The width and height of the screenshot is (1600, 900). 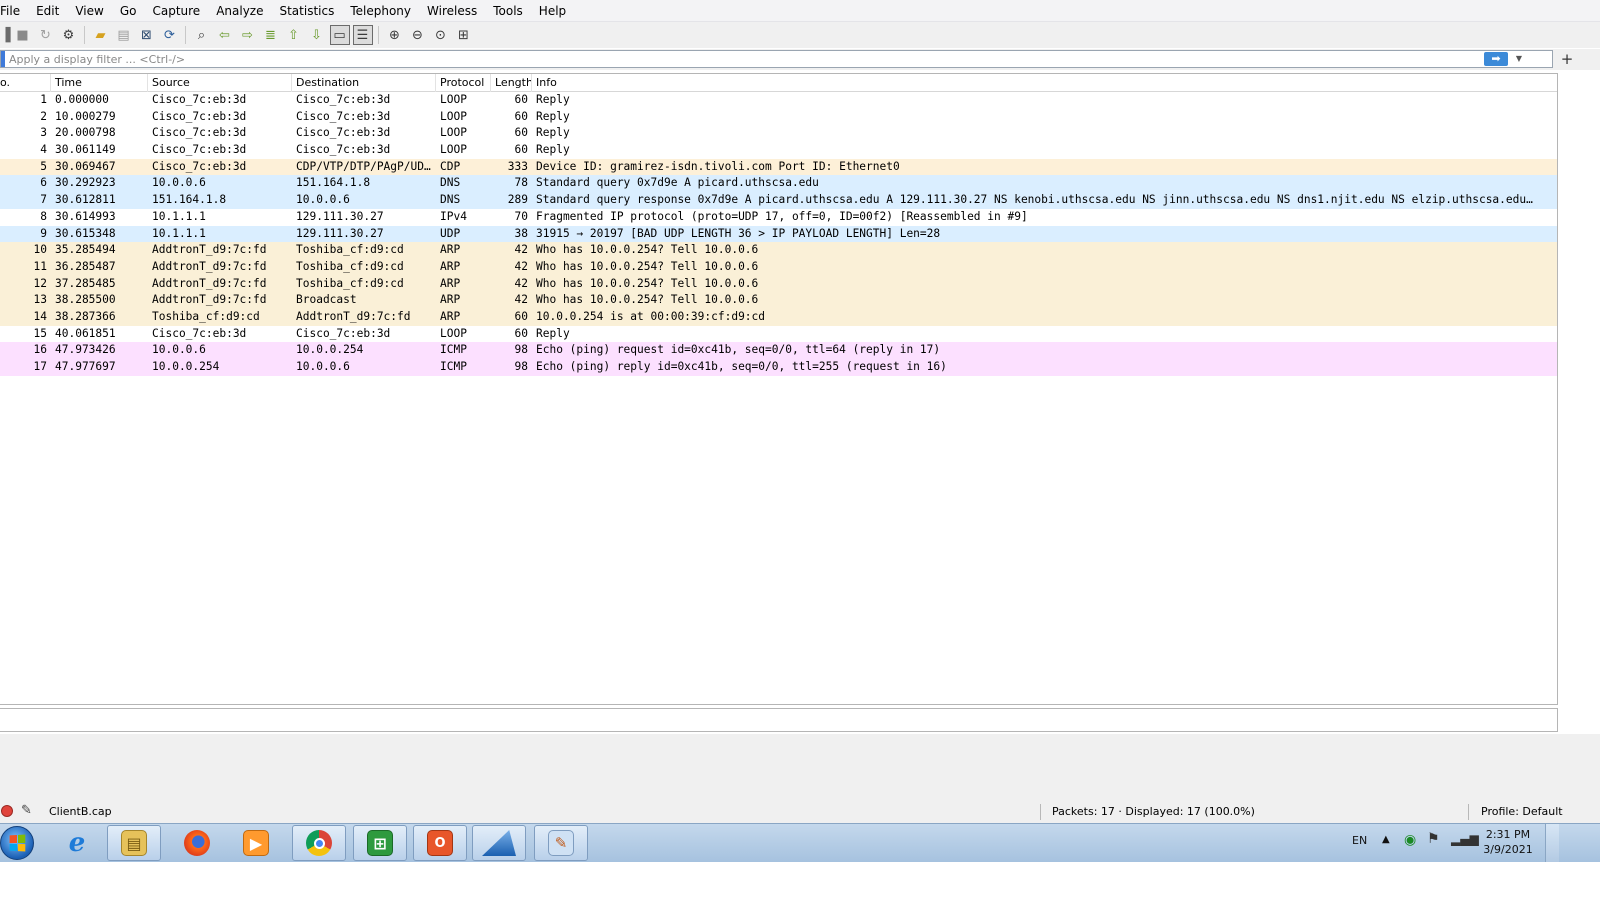 I want to click on taskbar-internet-explorer: ℯ, so click(x=77, y=843).